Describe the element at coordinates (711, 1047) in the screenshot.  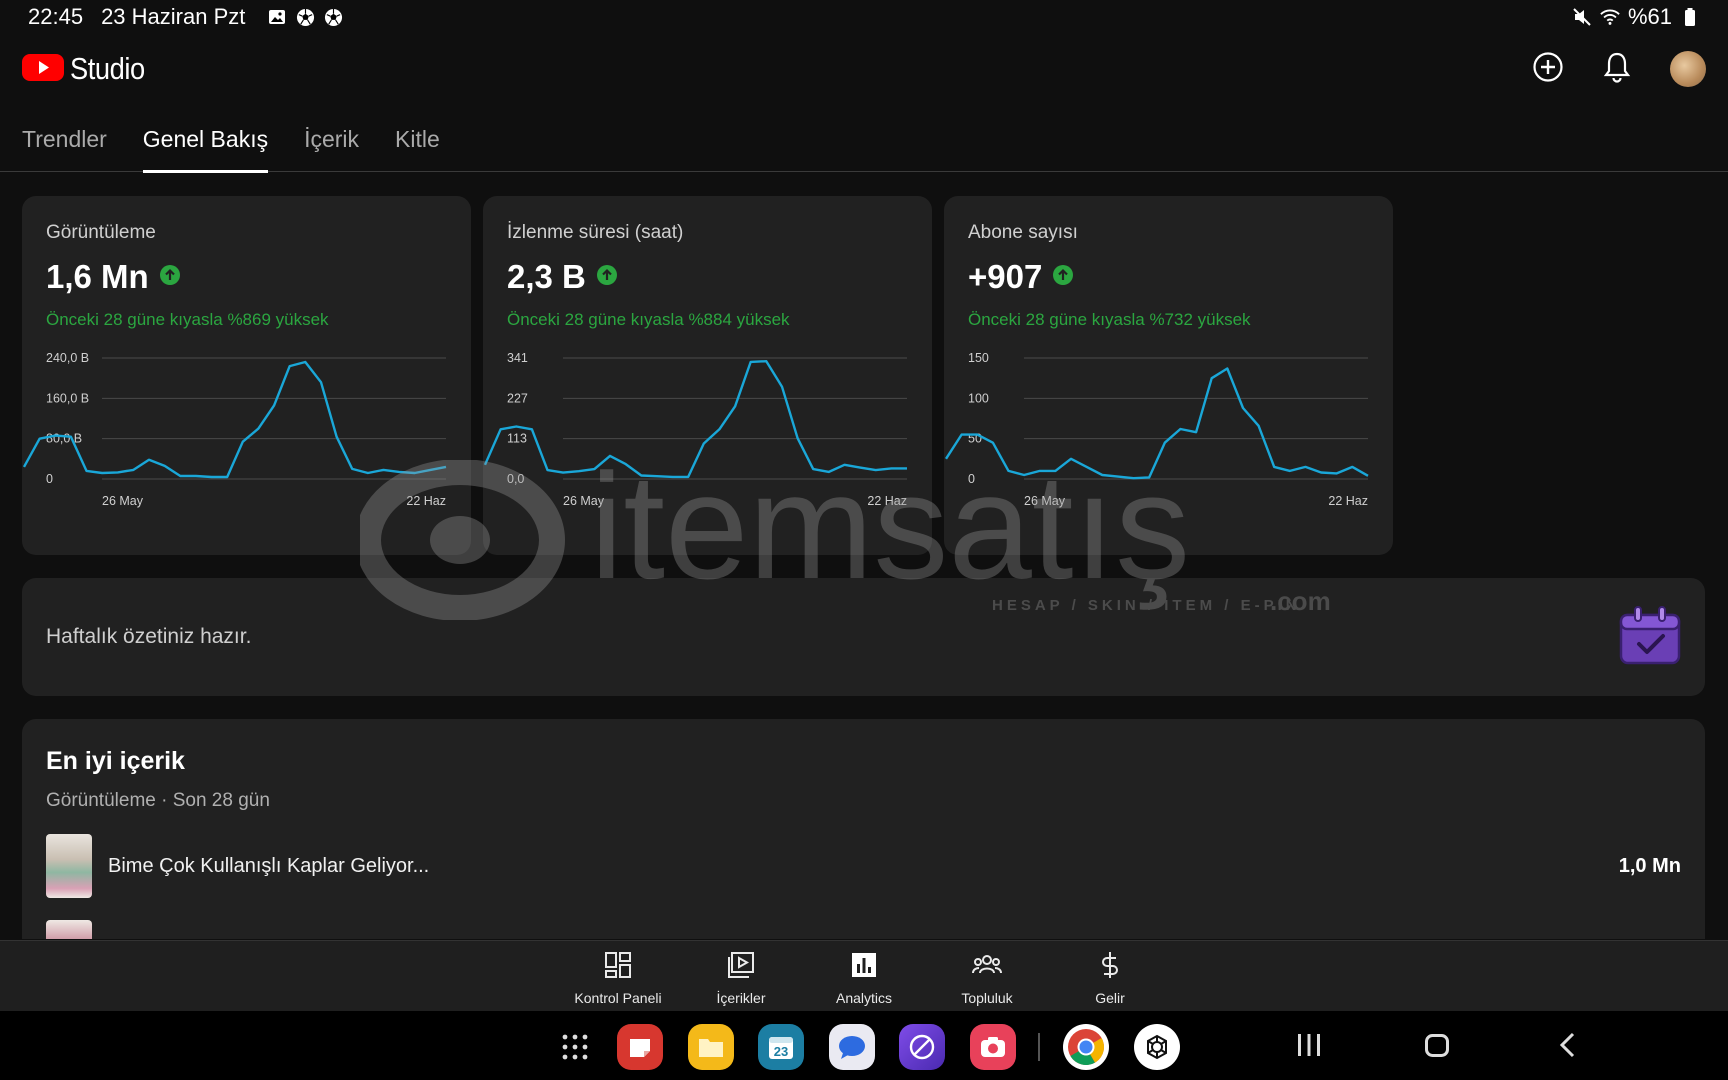
I see `files-app-icon` at that location.